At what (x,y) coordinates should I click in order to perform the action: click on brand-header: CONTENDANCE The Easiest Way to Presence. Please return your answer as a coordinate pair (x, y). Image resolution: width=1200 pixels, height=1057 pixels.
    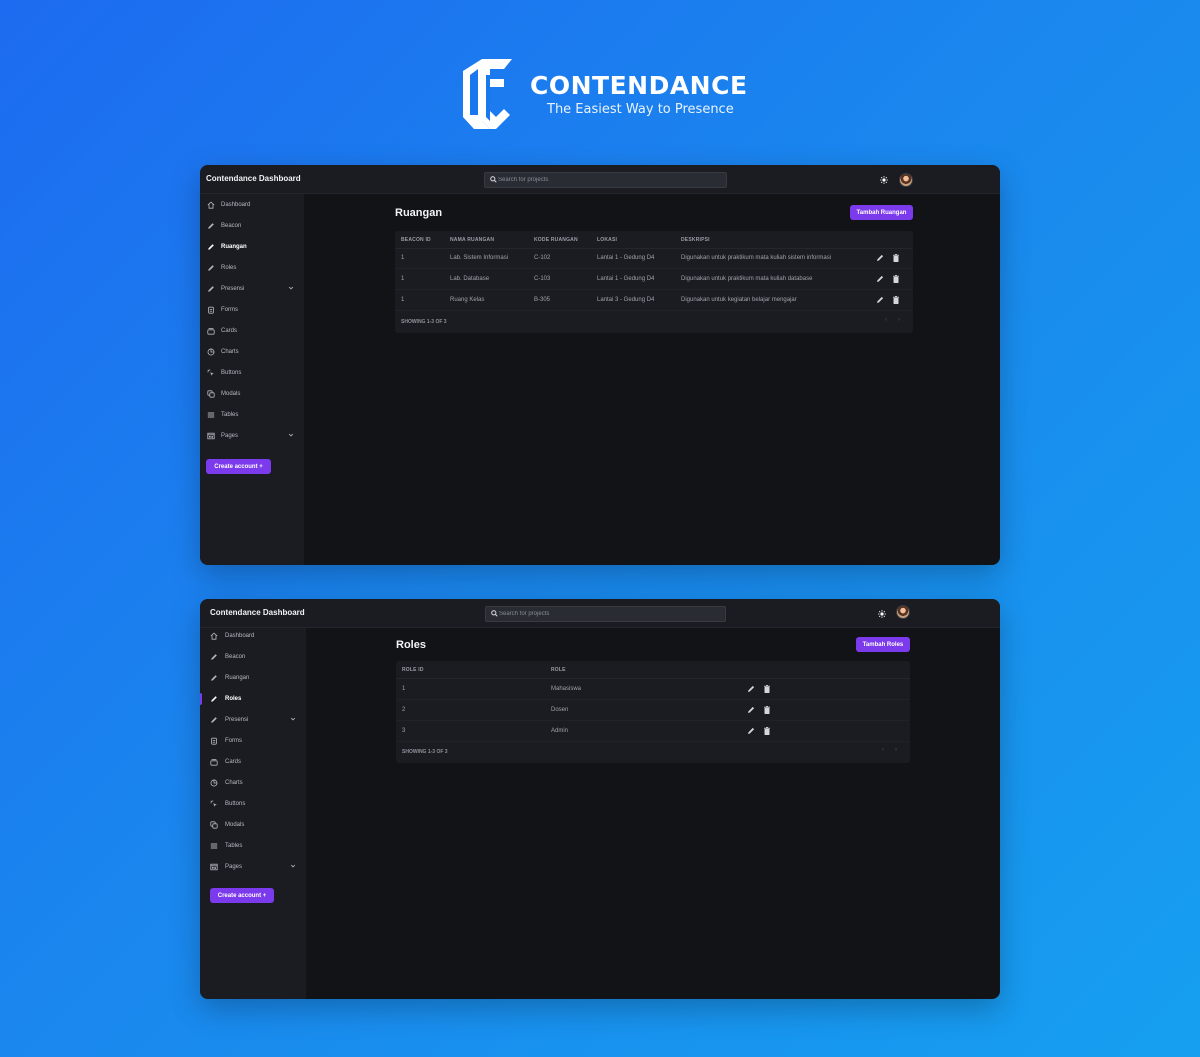
    Looking at the image, I should click on (605, 95).